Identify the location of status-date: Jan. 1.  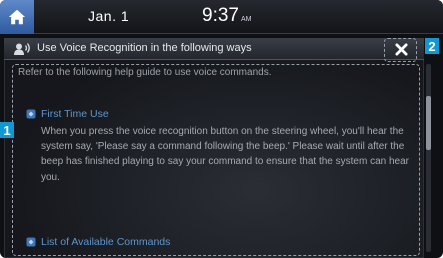
(109, 16).